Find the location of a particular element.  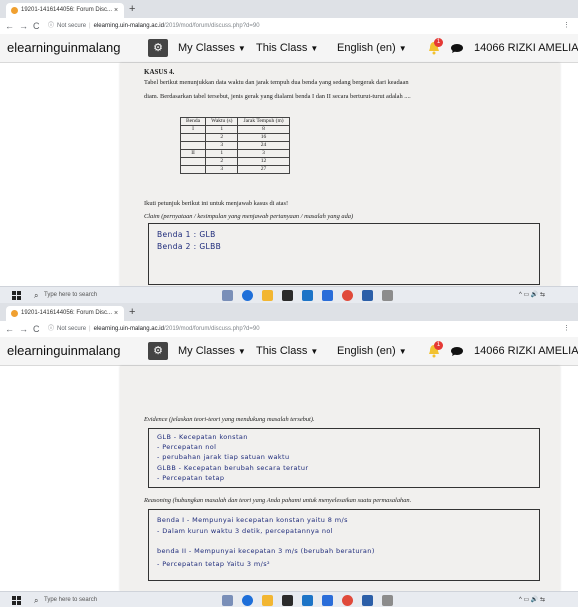

security-label: Not secure is located at coordinates (72, 26).